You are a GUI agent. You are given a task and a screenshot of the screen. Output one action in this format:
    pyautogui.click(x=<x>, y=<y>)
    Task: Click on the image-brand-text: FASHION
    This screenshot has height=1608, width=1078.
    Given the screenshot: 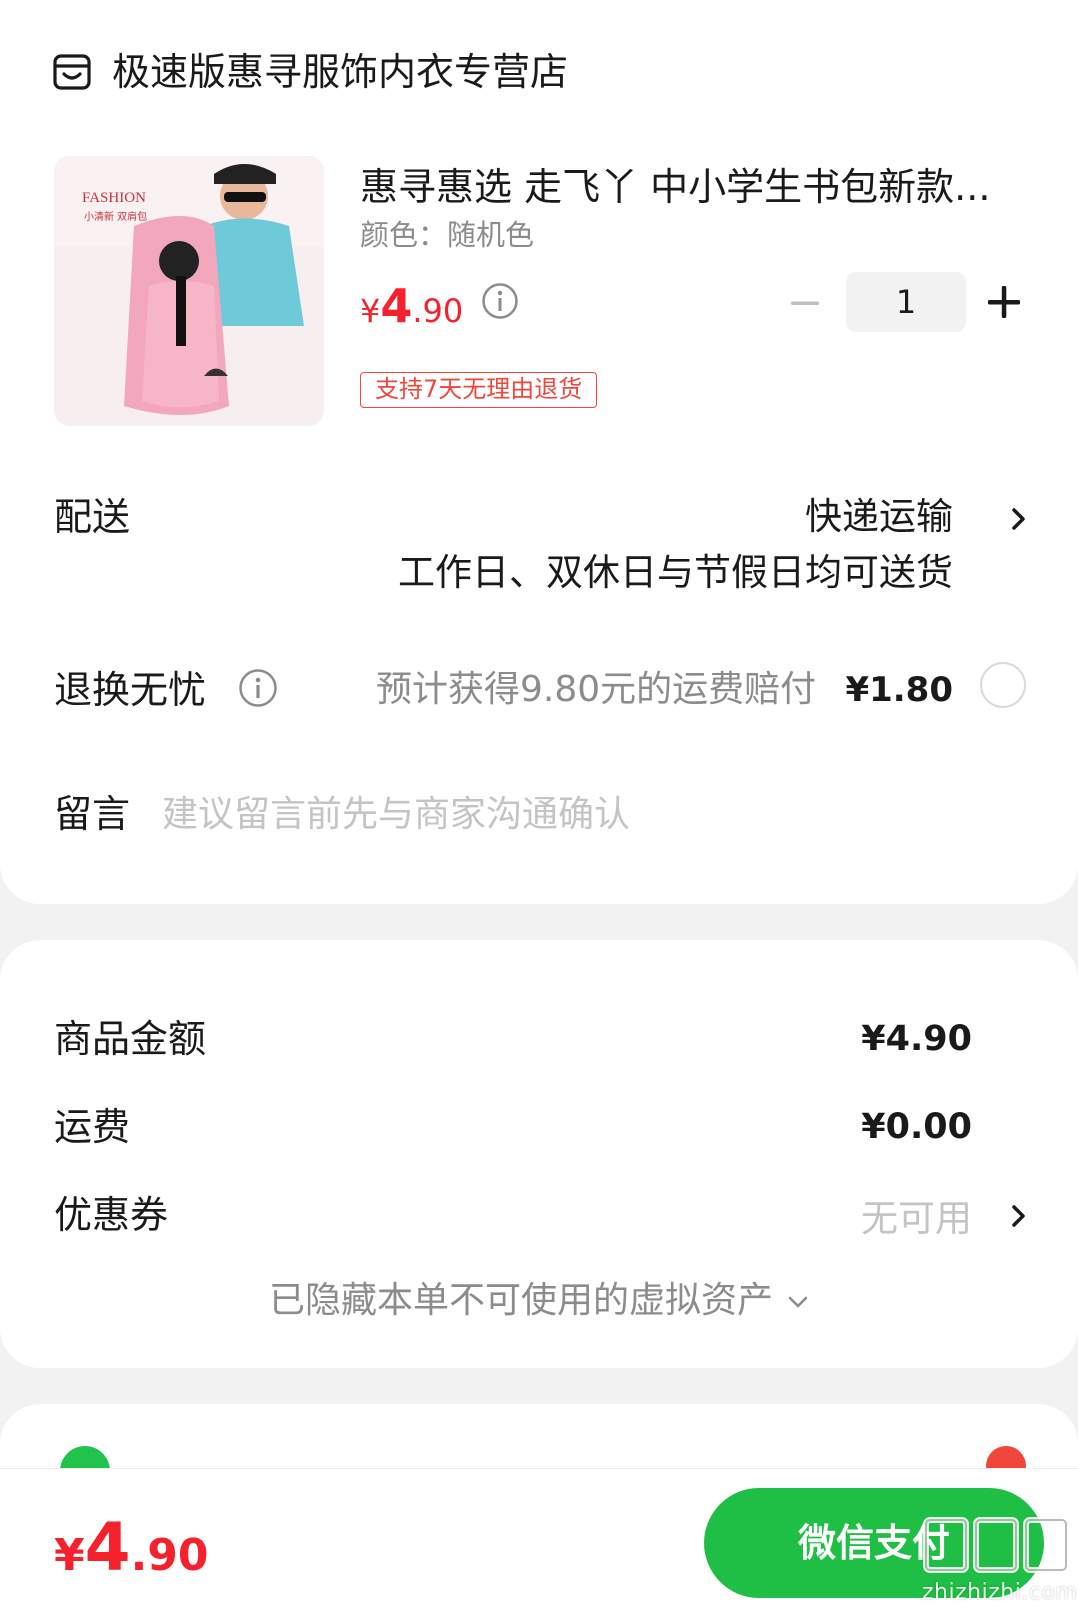 What is the action you would take?
    pyautogui.click(x=114, y=198)
    